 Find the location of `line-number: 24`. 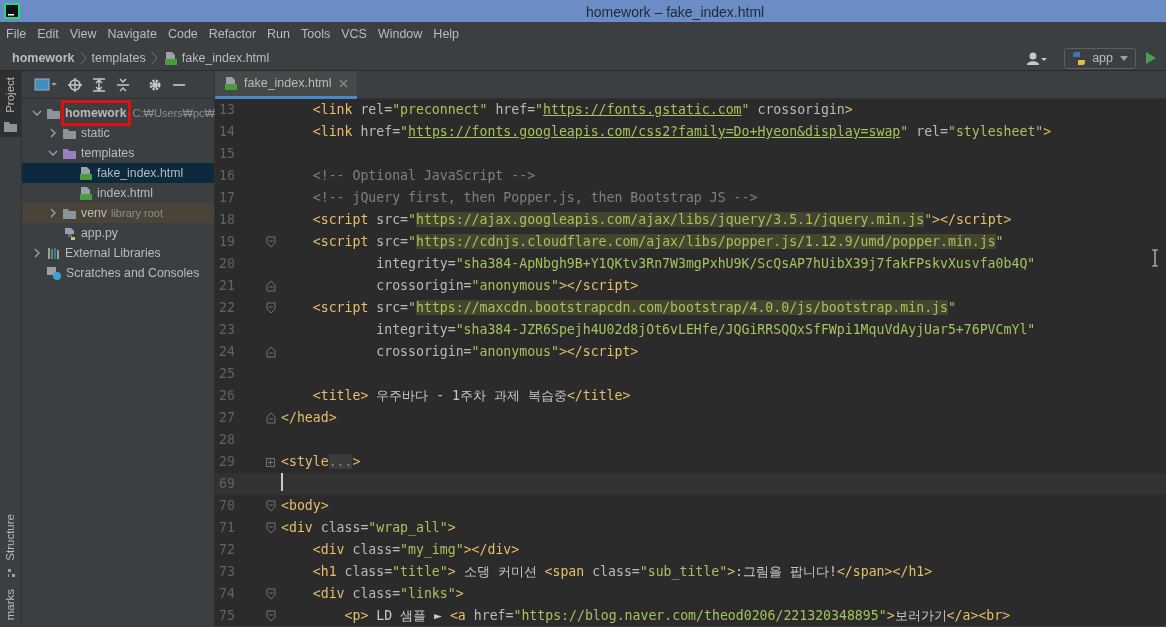

line-number: 24 is located at coordinates (227, 352).